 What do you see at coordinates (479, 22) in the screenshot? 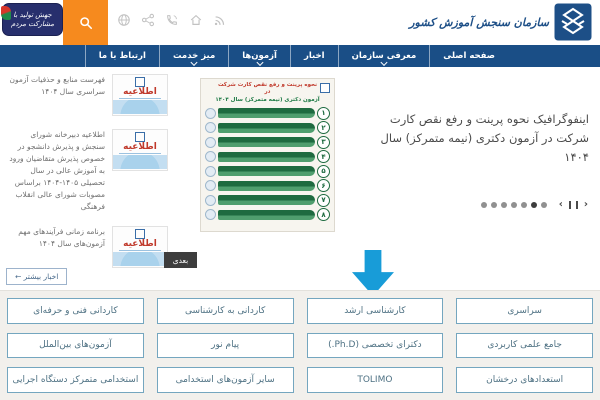
I see `site-logo-text: سازمان سنجش آموزش کشور` at bounding box center [479, 22].